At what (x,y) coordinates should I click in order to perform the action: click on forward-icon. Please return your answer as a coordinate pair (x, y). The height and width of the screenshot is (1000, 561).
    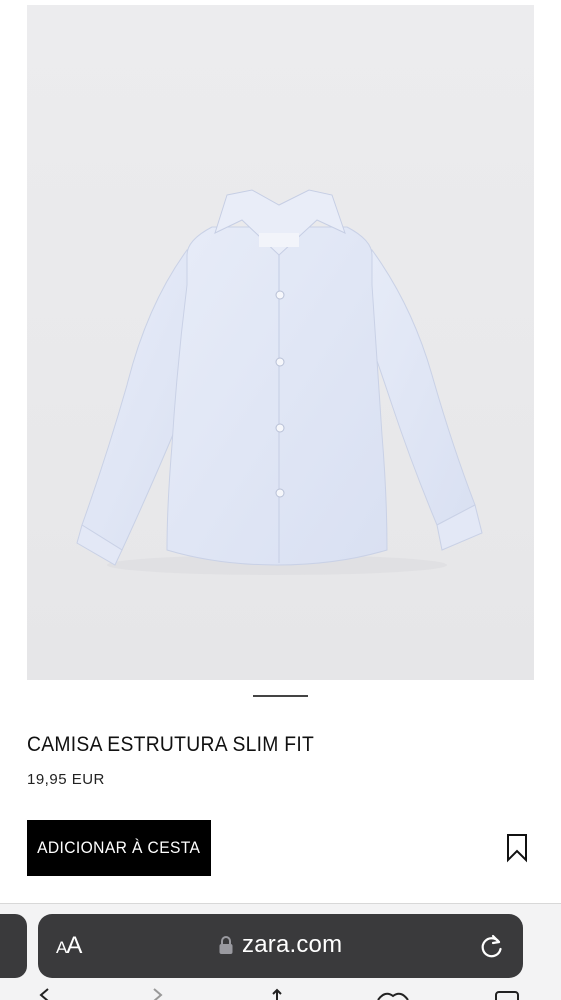
    Looking at the image, I should click on (157, 994).